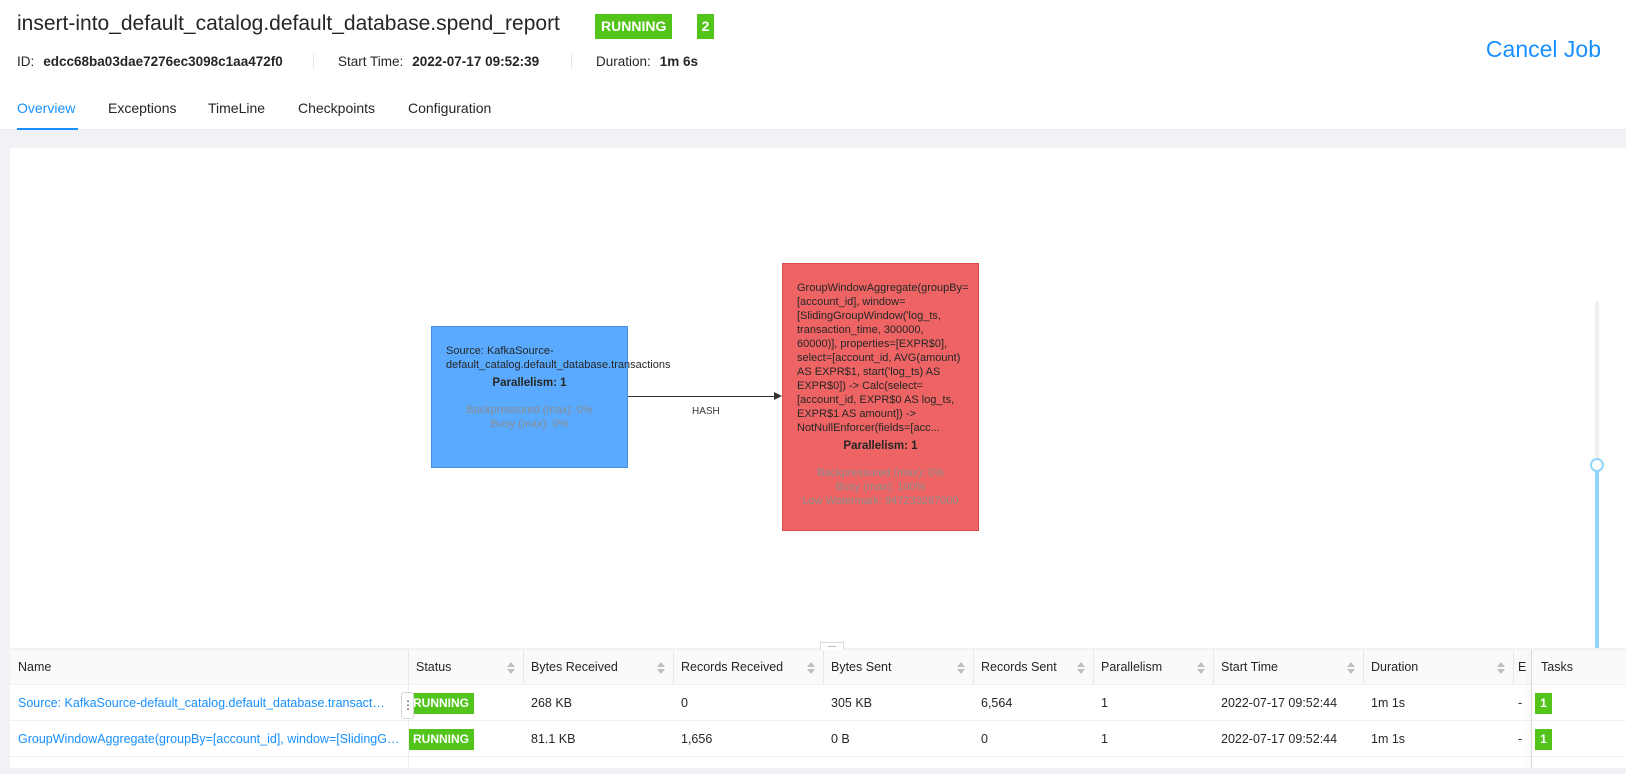 The height and width of the screenshot is (774, 1626). I want to click on column-header-bytes-received: Bytes Received, so click(574, 667).